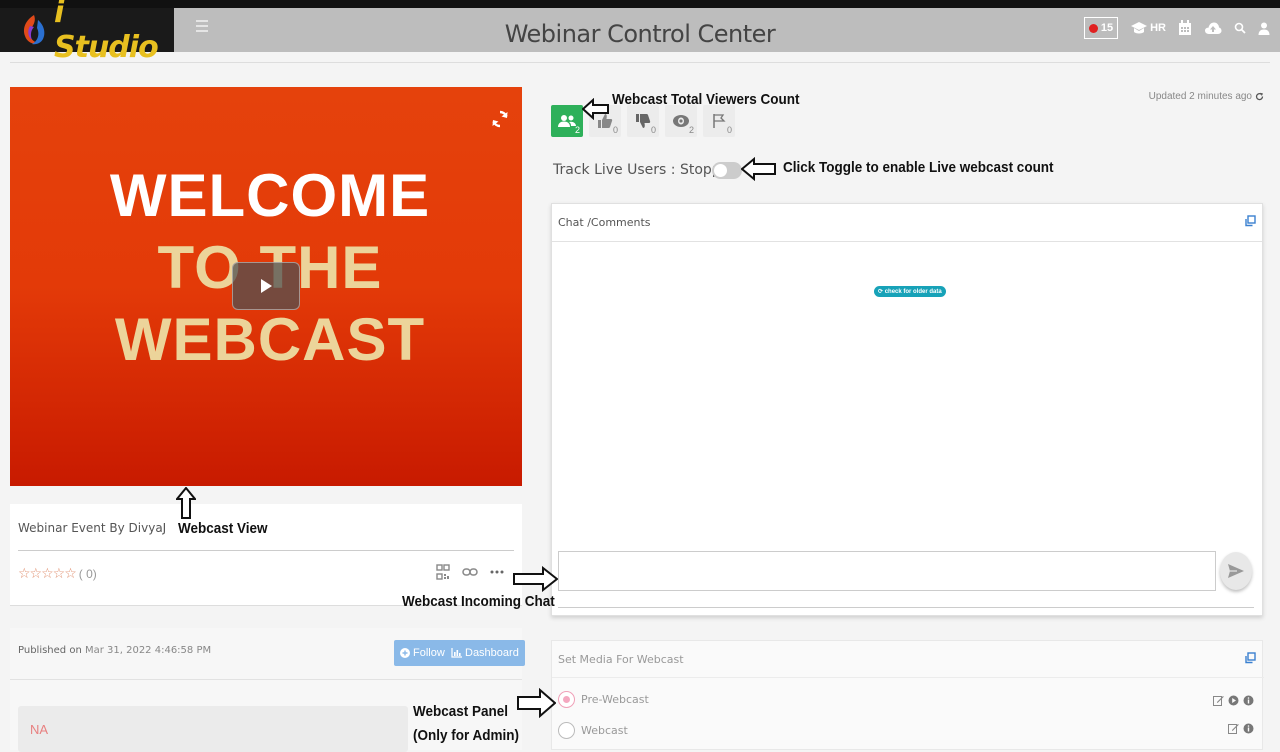 This screenshot has width=1280, height=752. I want to click on description-text: NA, so click(39, 729).